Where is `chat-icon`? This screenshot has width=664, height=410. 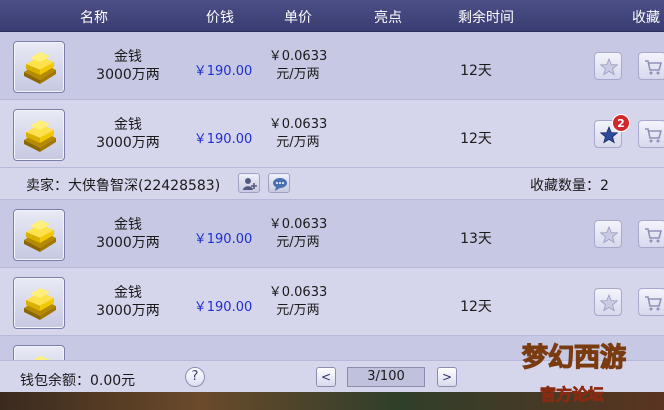 chat-icon is located at coordinates (280, 184).